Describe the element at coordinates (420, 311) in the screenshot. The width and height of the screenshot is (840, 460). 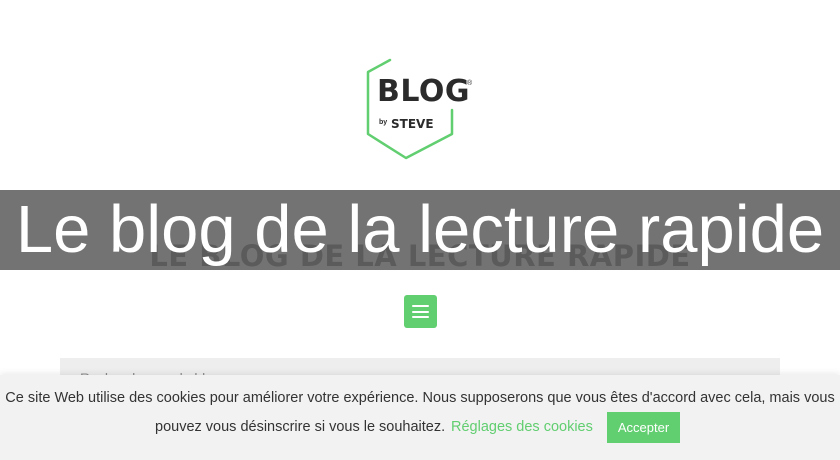
I see `menu-toggle-button` at that location.